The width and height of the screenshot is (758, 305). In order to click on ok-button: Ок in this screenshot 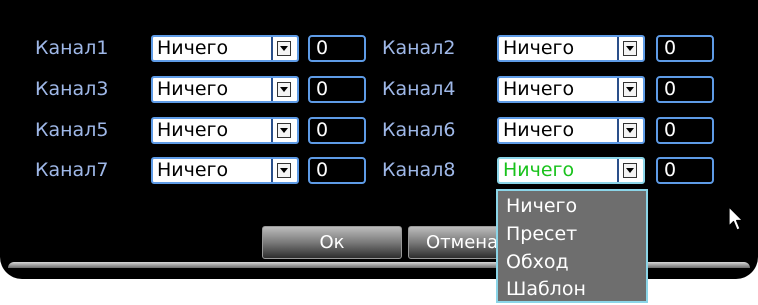, I will do `click(332, 242)`.